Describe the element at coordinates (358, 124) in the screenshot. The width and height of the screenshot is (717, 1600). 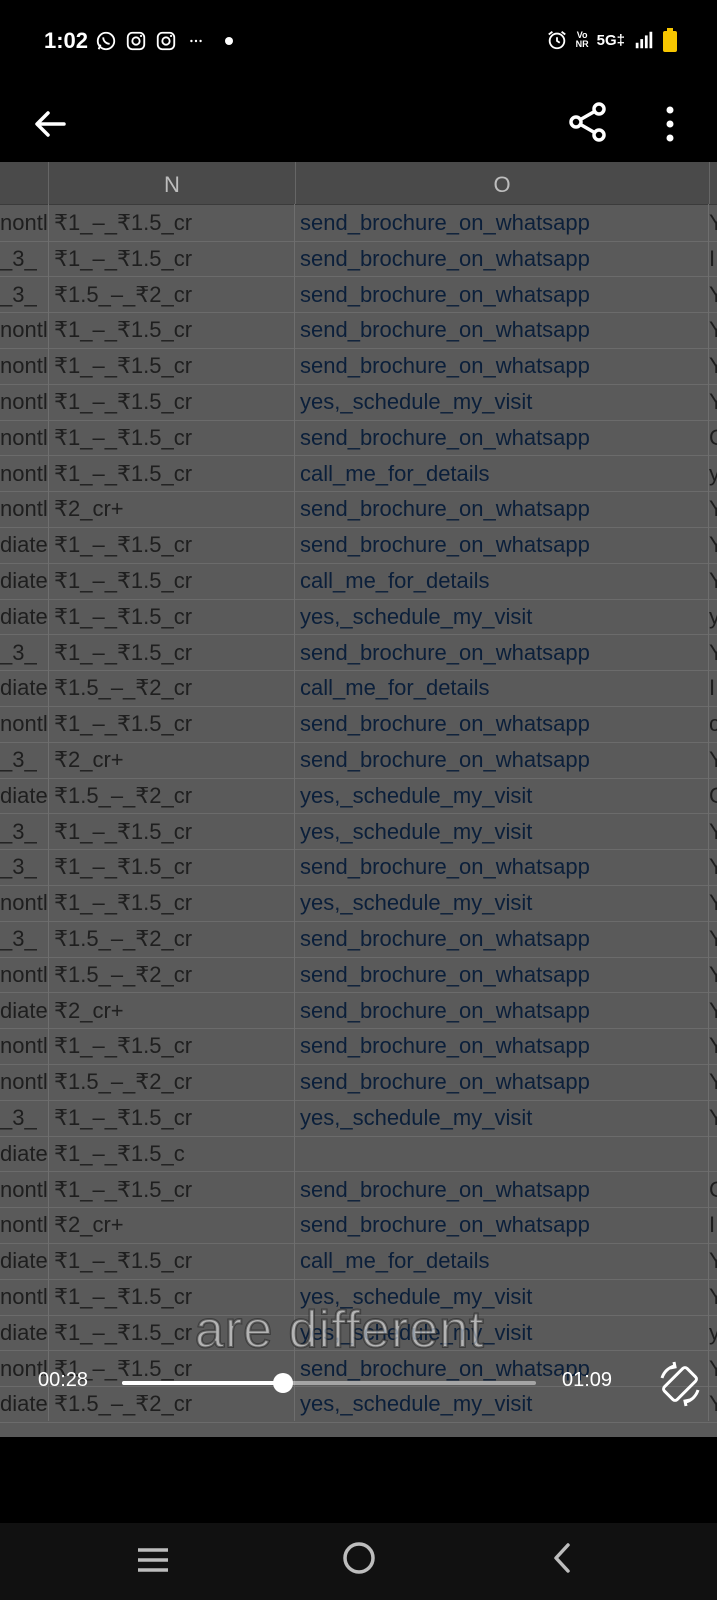
I see `top-app-bar` at that location.